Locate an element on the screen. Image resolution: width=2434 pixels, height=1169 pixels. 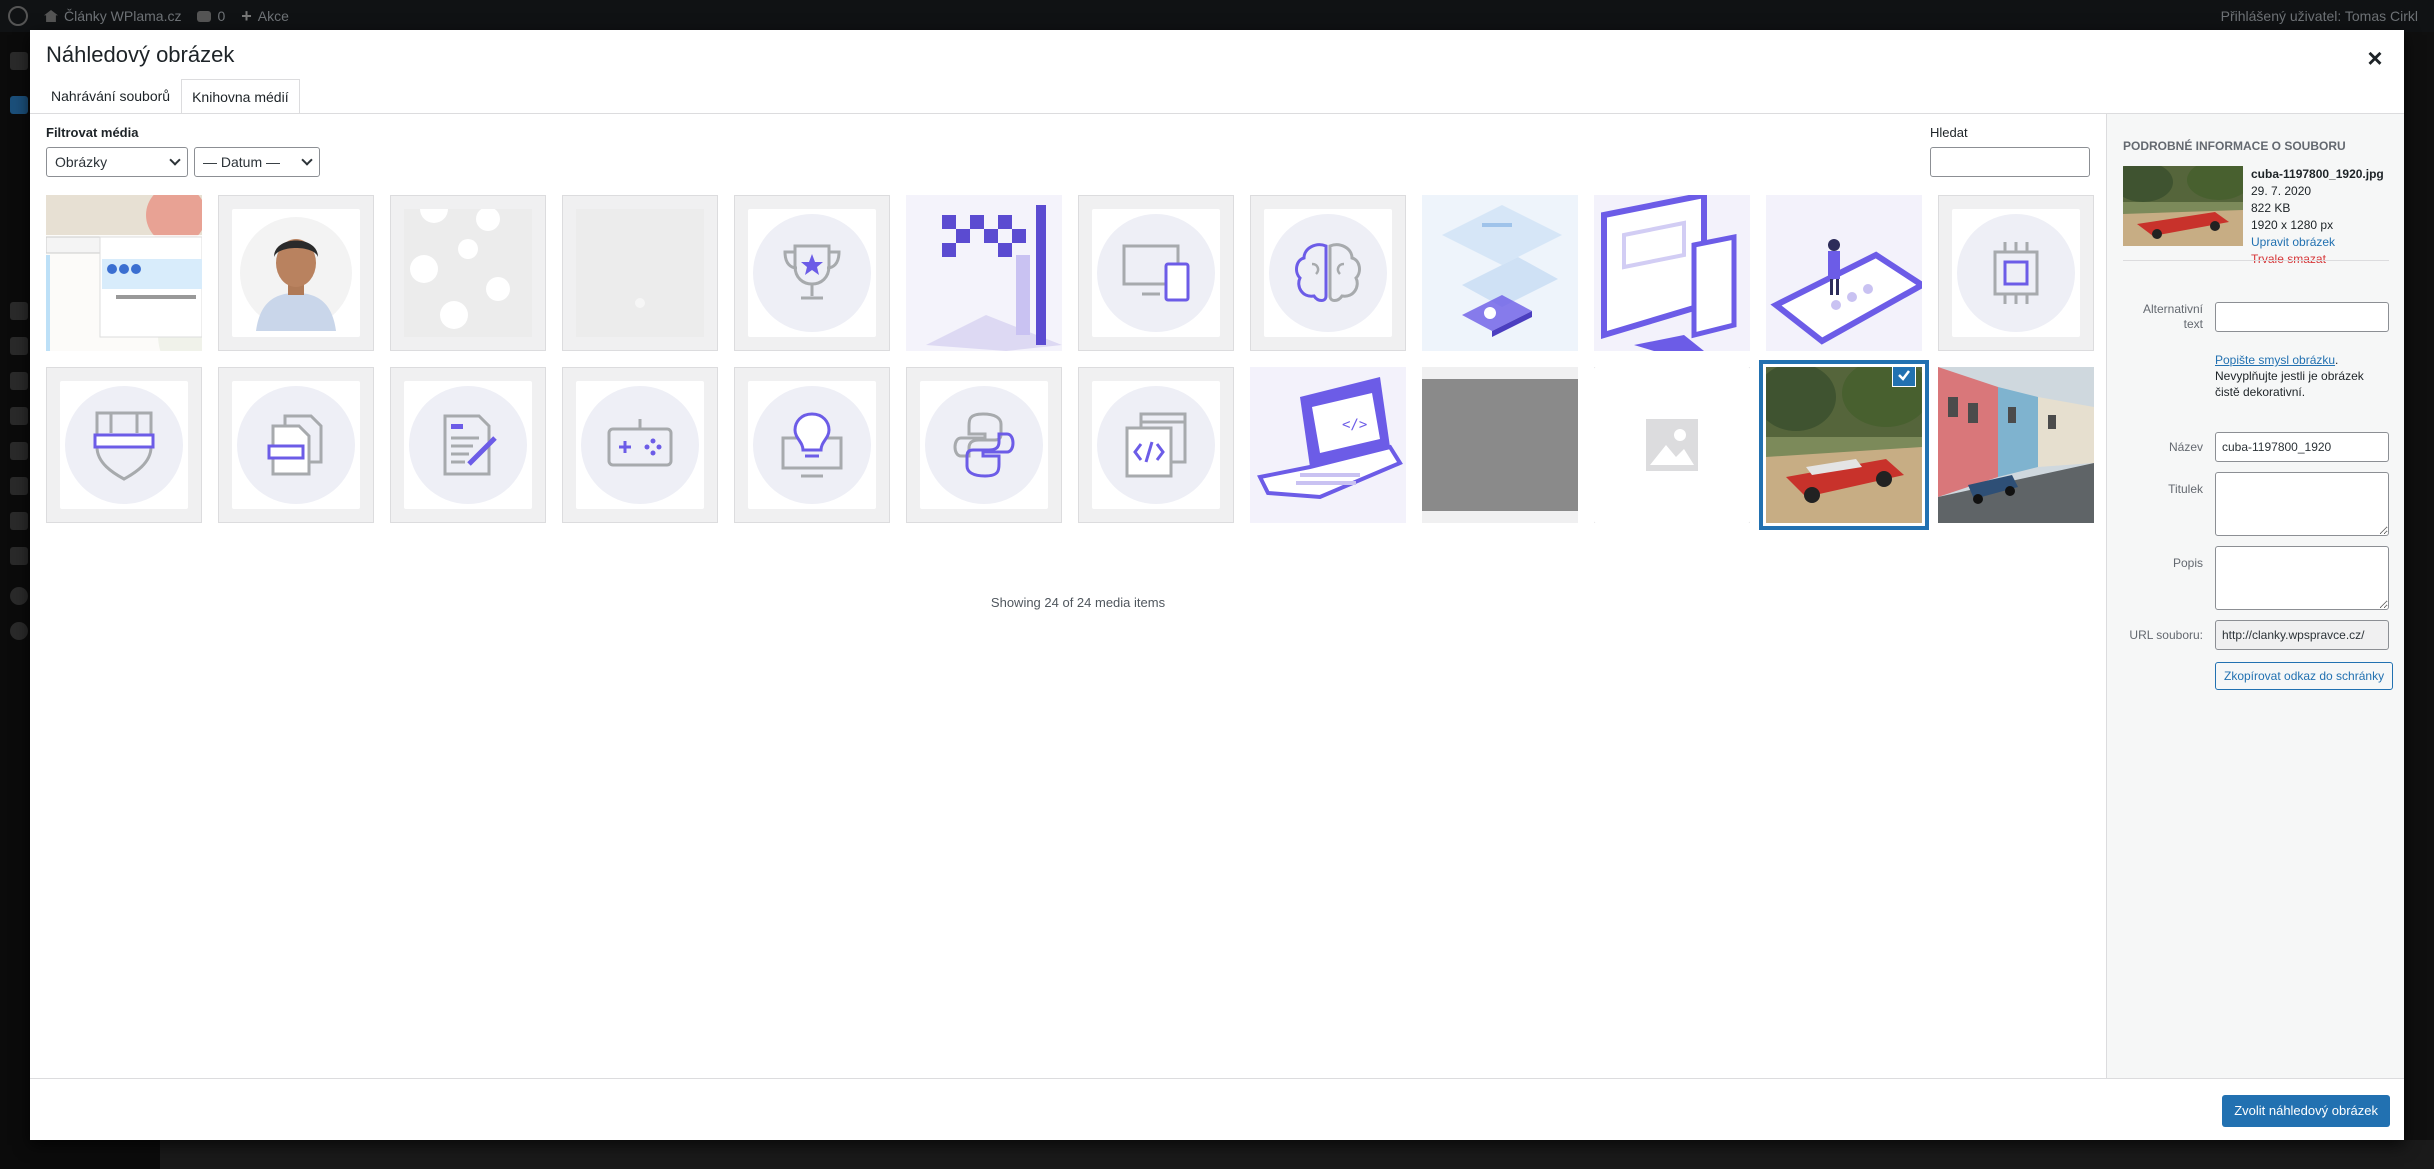
details-filename: cuba-1197800_1920.jpg is located at coordinates (2317, 174).